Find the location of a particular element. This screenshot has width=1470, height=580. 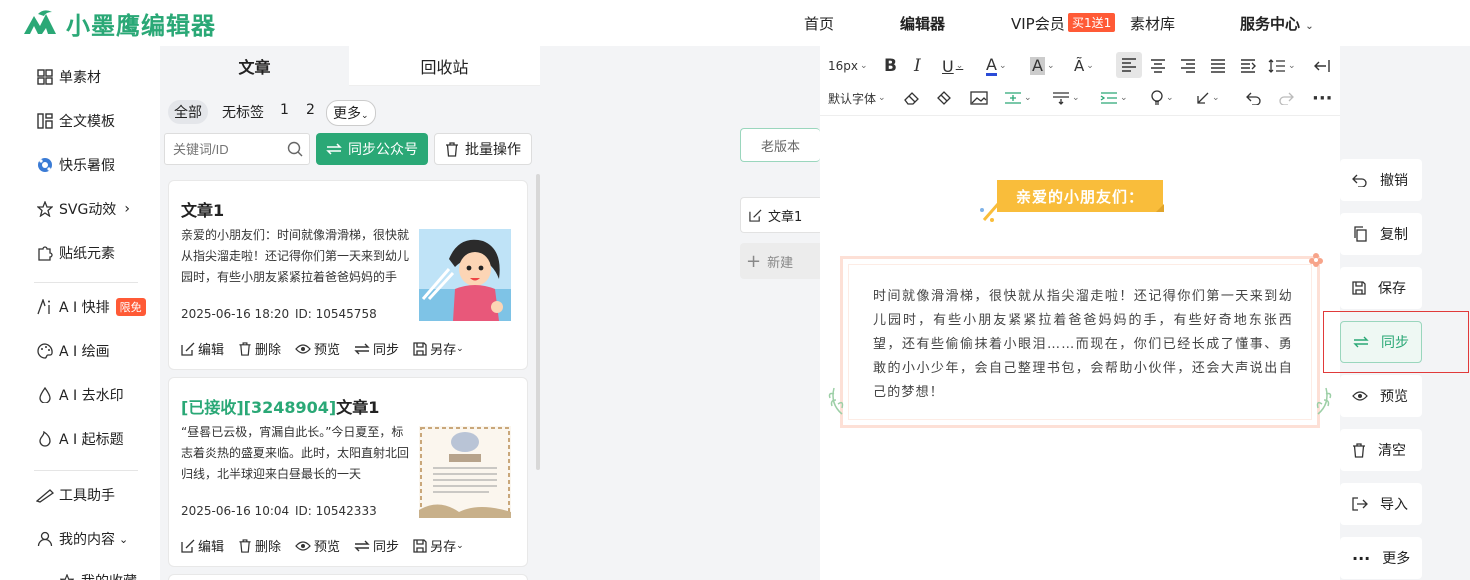

undo-action-button: 撤销 is located at coordinates (1381, 180).